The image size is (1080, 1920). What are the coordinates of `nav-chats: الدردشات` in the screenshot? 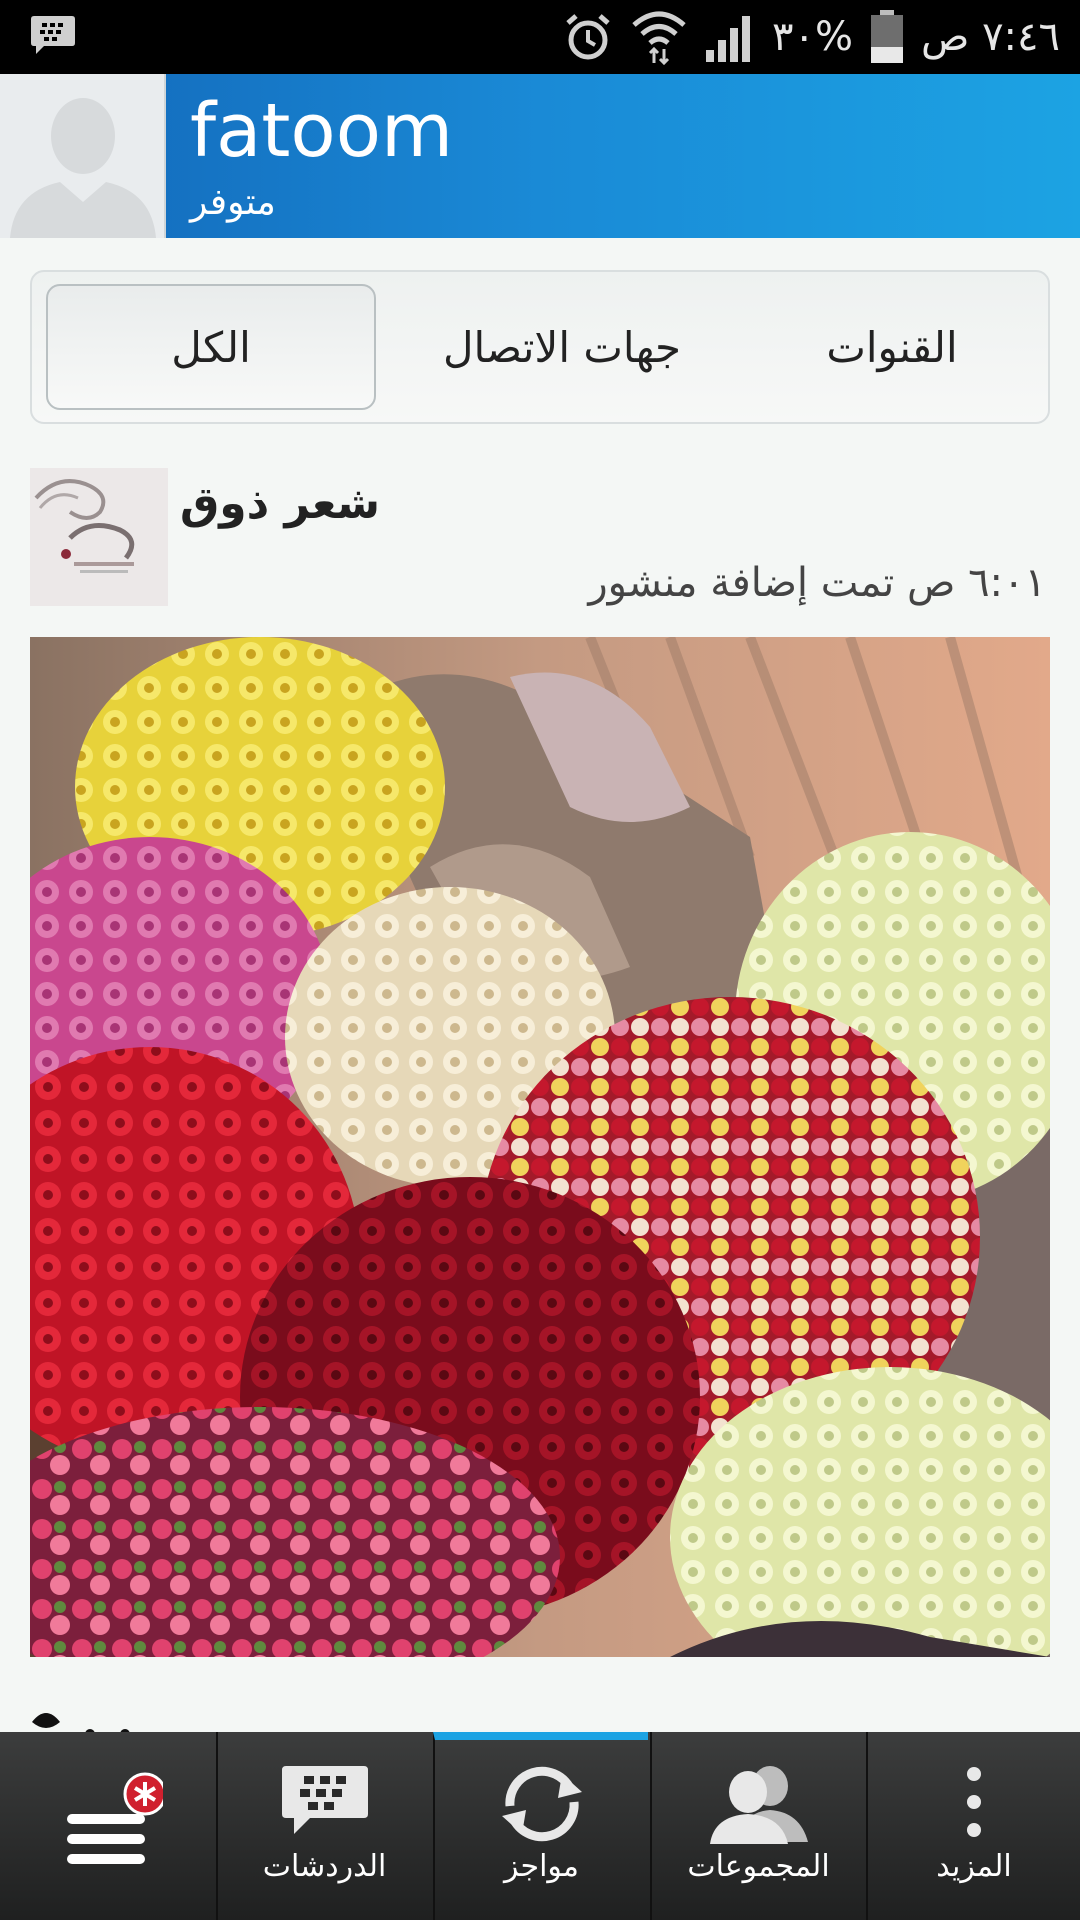 It's located at (323, 1826).